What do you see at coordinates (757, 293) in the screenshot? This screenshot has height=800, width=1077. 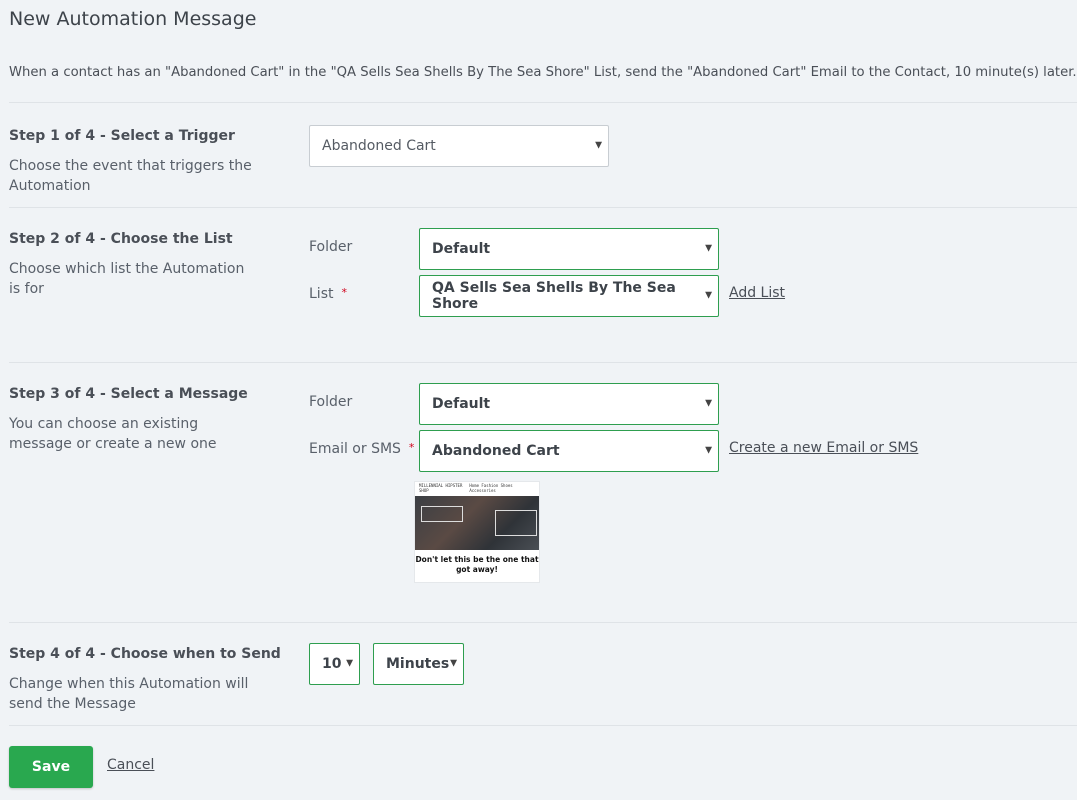 I see `add-list-link: Add List` at bounding box center [757, 293].